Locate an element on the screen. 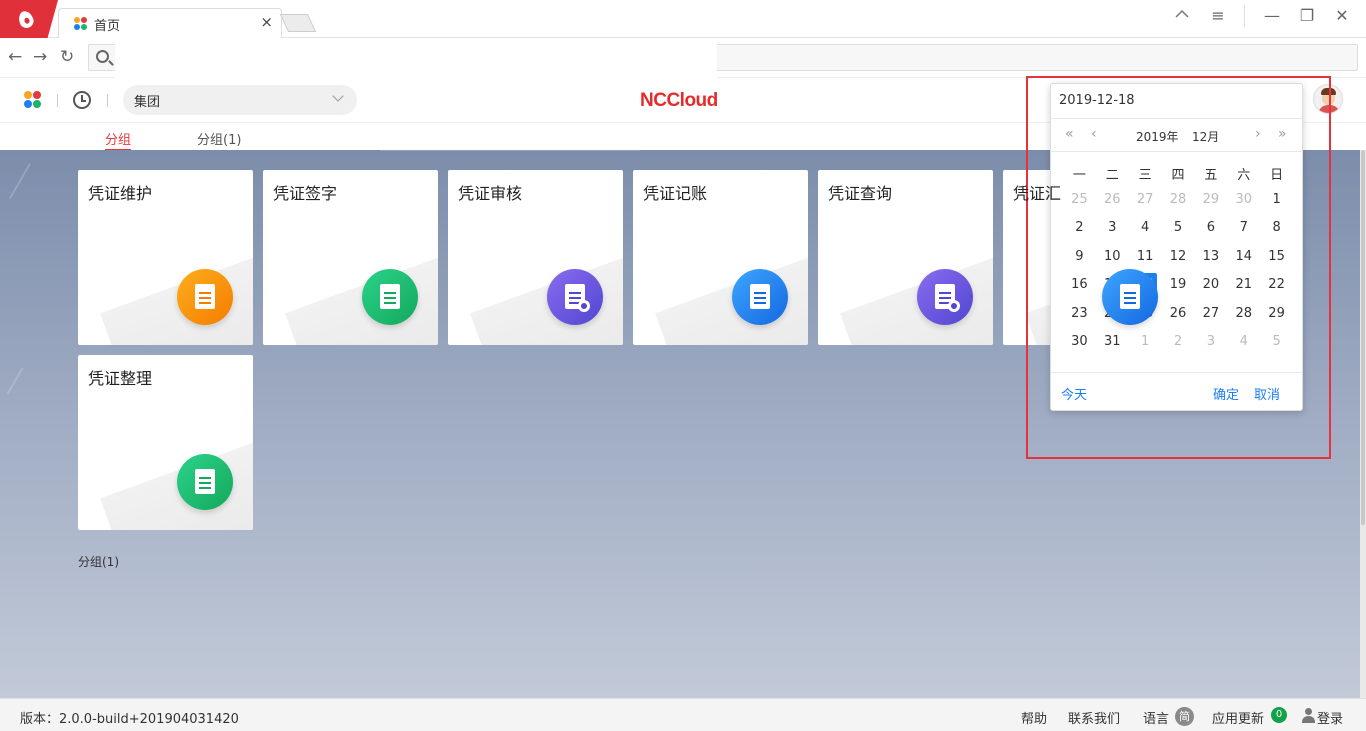 The width and height of the screenshot is (1366, 731). calendar-day-label: 9 is located at coordinates (1079, 256).